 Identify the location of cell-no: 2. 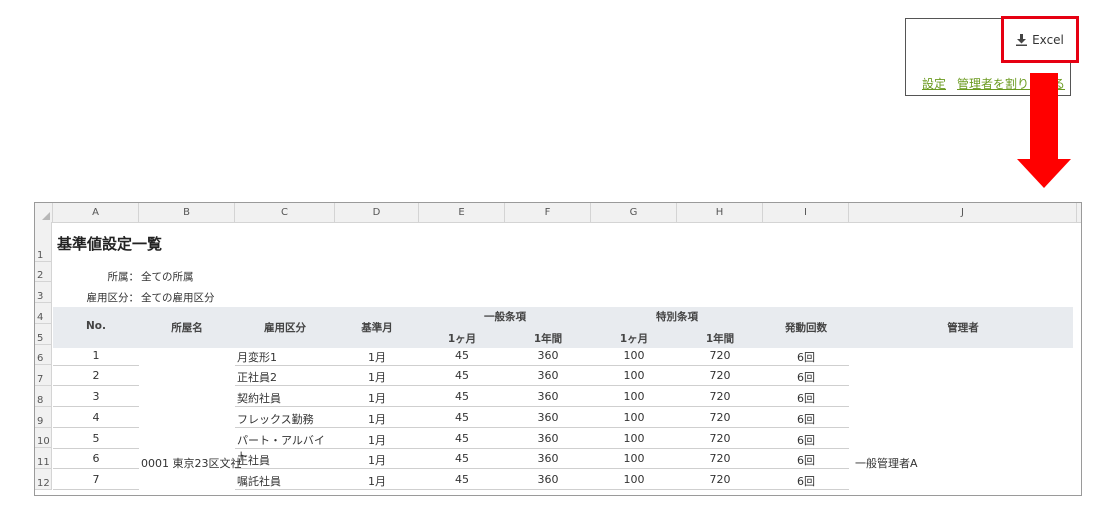
(96, 375).